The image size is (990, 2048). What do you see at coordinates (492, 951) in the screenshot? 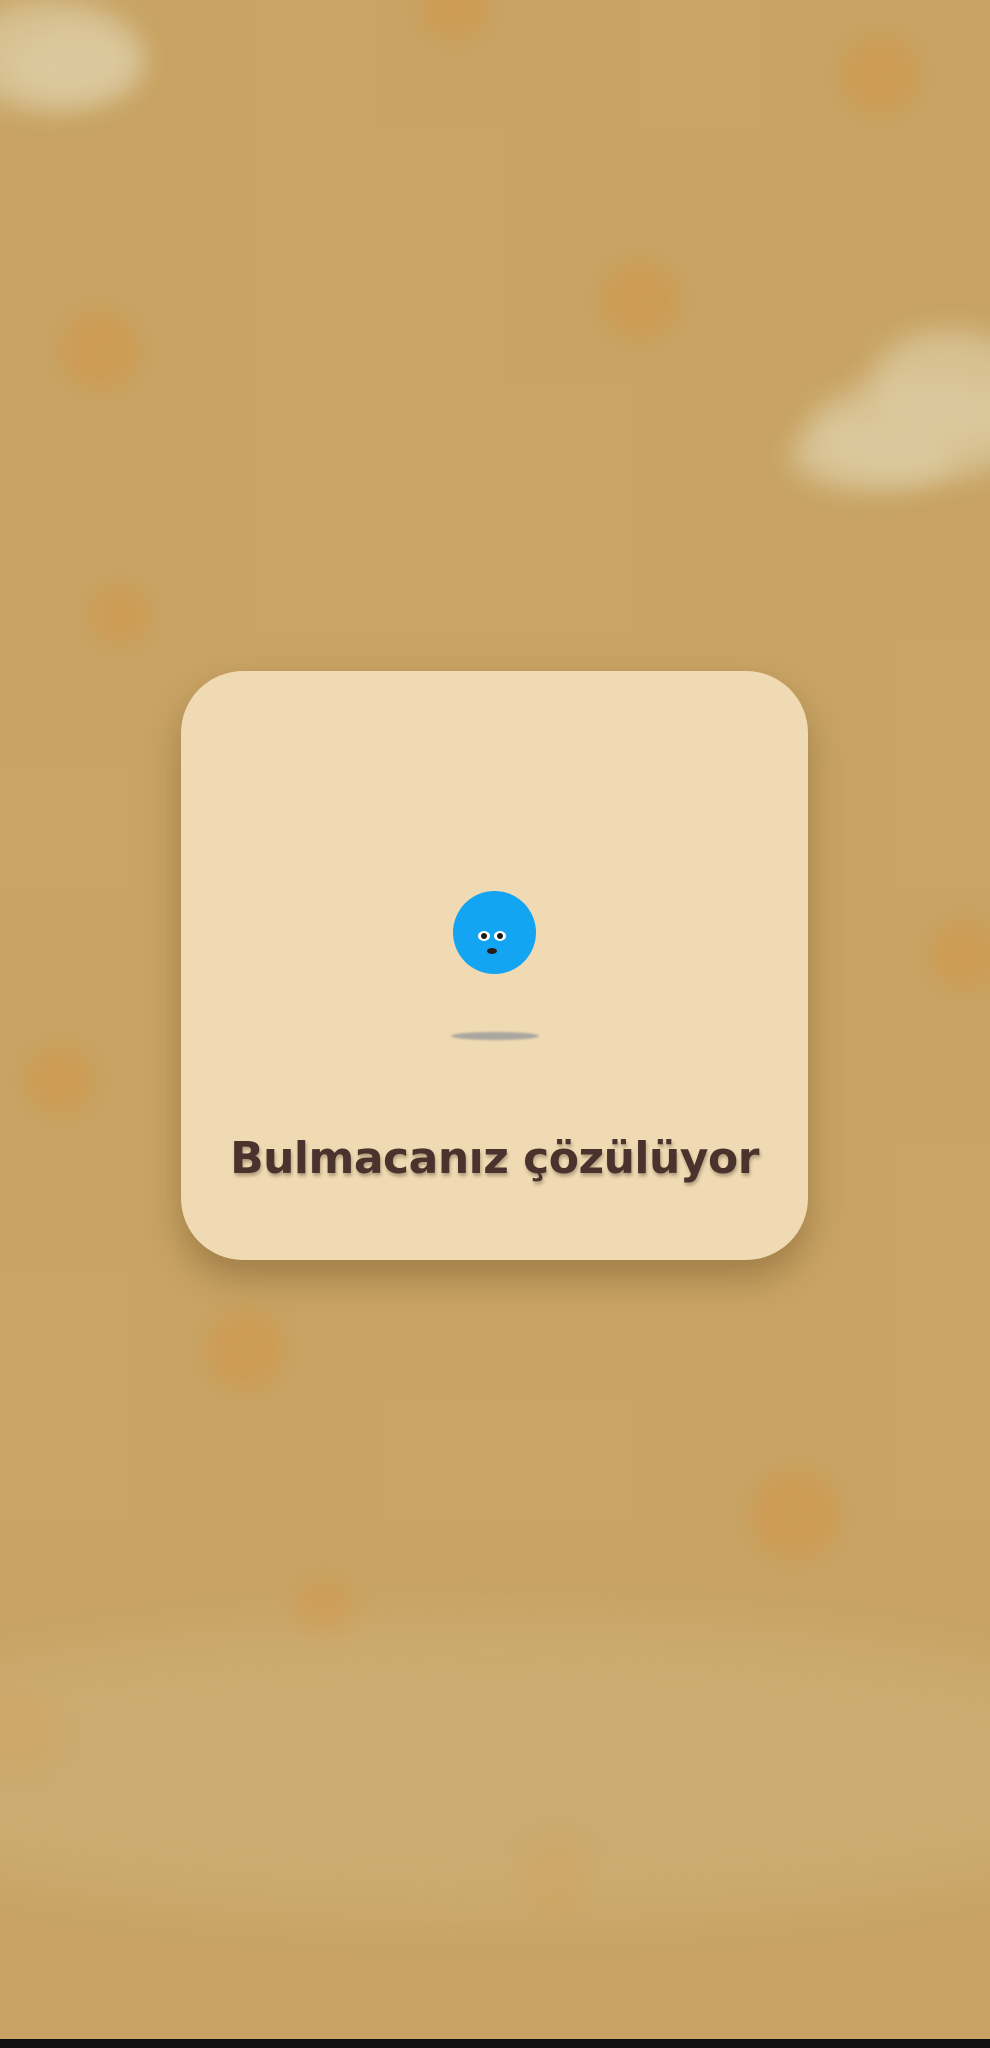
I see `mouth-icon` at bounding box center [492, 951].